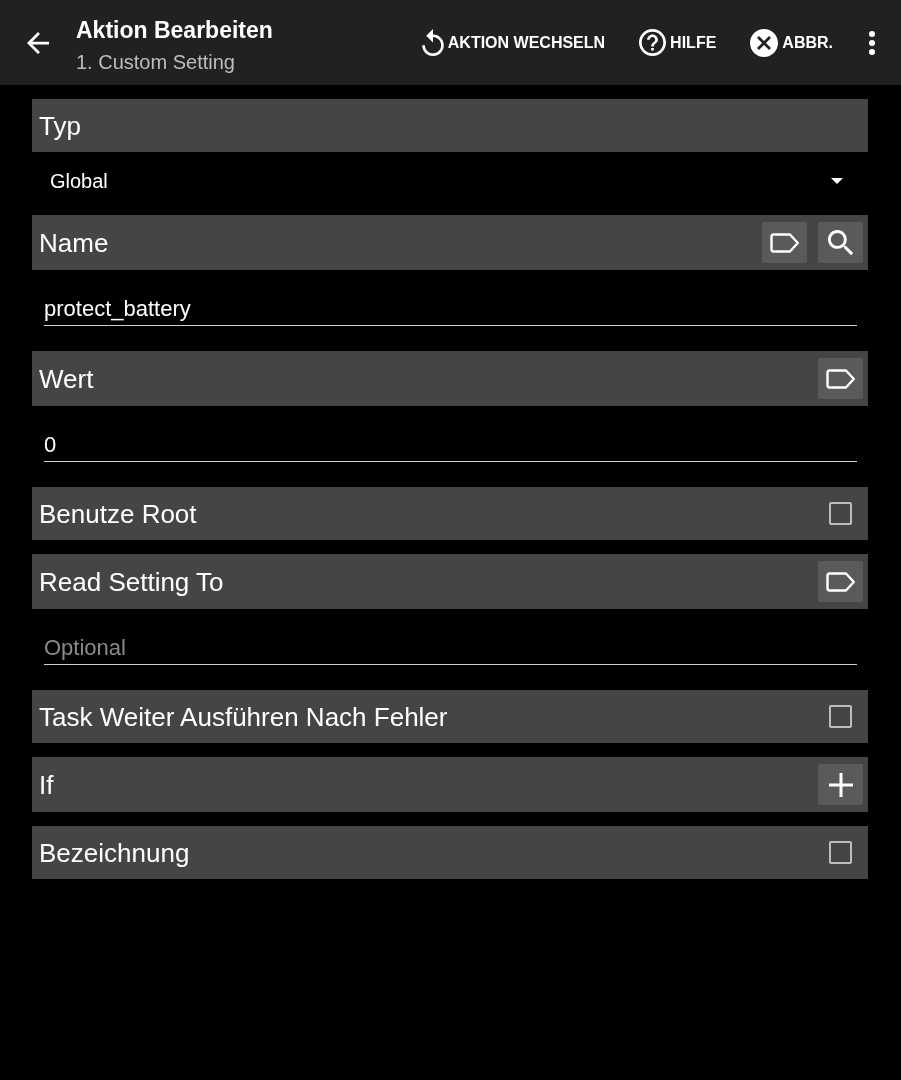 The height and width of the screenshot is (1080, 901). What do you see at coordinates (131, 581) in the screenshot?
I see `section-label: Read Setting To` at bounding box center [131, 581].